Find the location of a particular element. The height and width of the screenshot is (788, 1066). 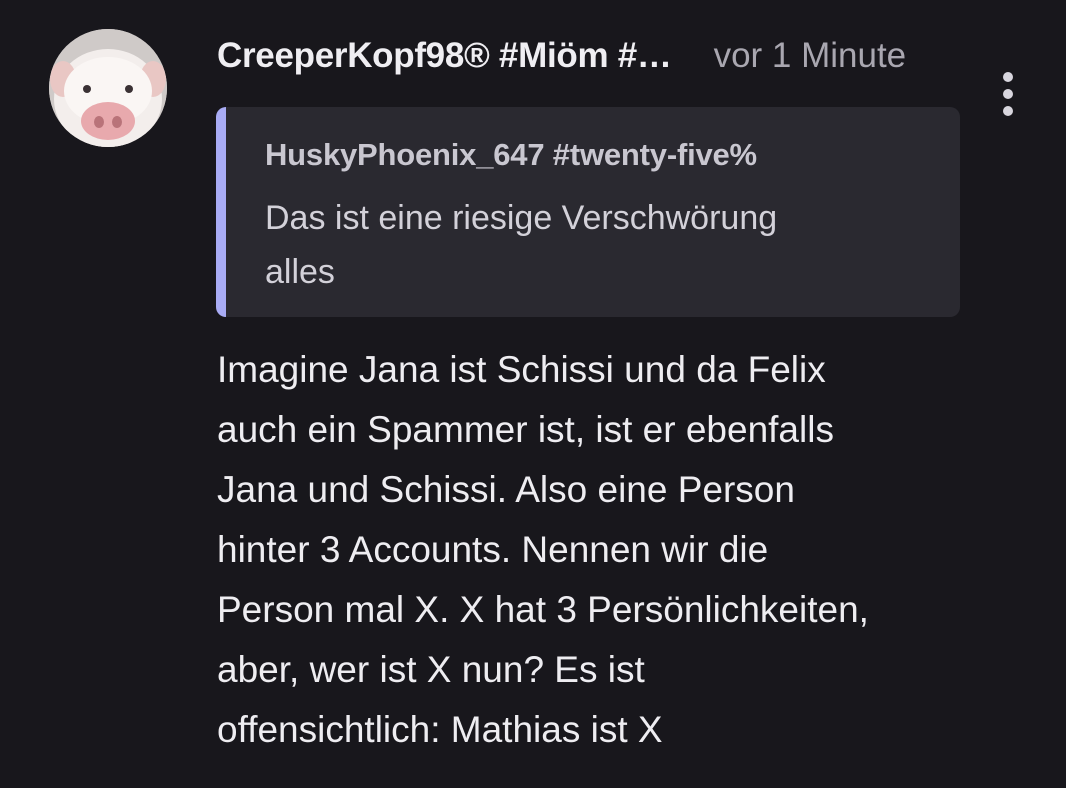

comment-header: CreeperKopf98® #Miöm #… vor 1 Minute is located at coordinates (597, 56).